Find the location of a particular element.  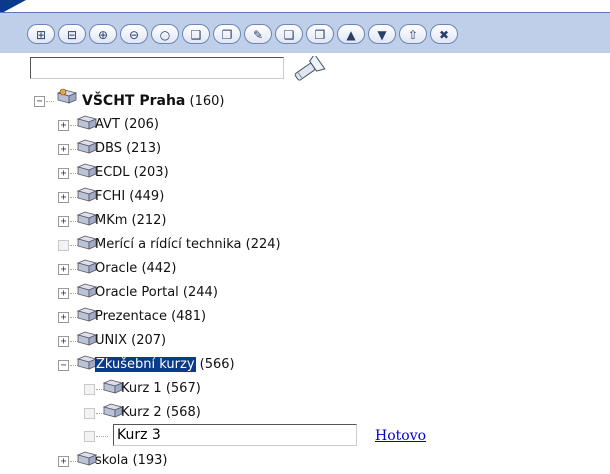

tree-node-label: ECDL is located at coordinates (112, 172).